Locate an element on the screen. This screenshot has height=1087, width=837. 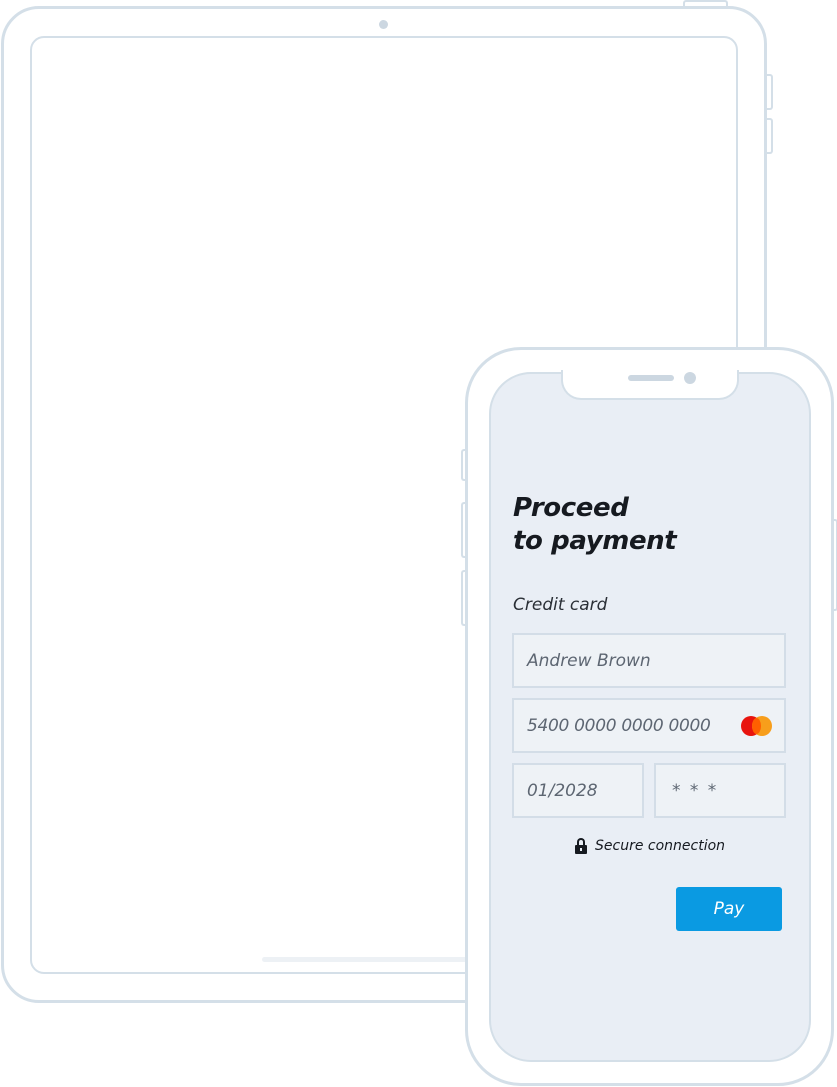
mastercard-overlap is located at coordinates (756, 726).